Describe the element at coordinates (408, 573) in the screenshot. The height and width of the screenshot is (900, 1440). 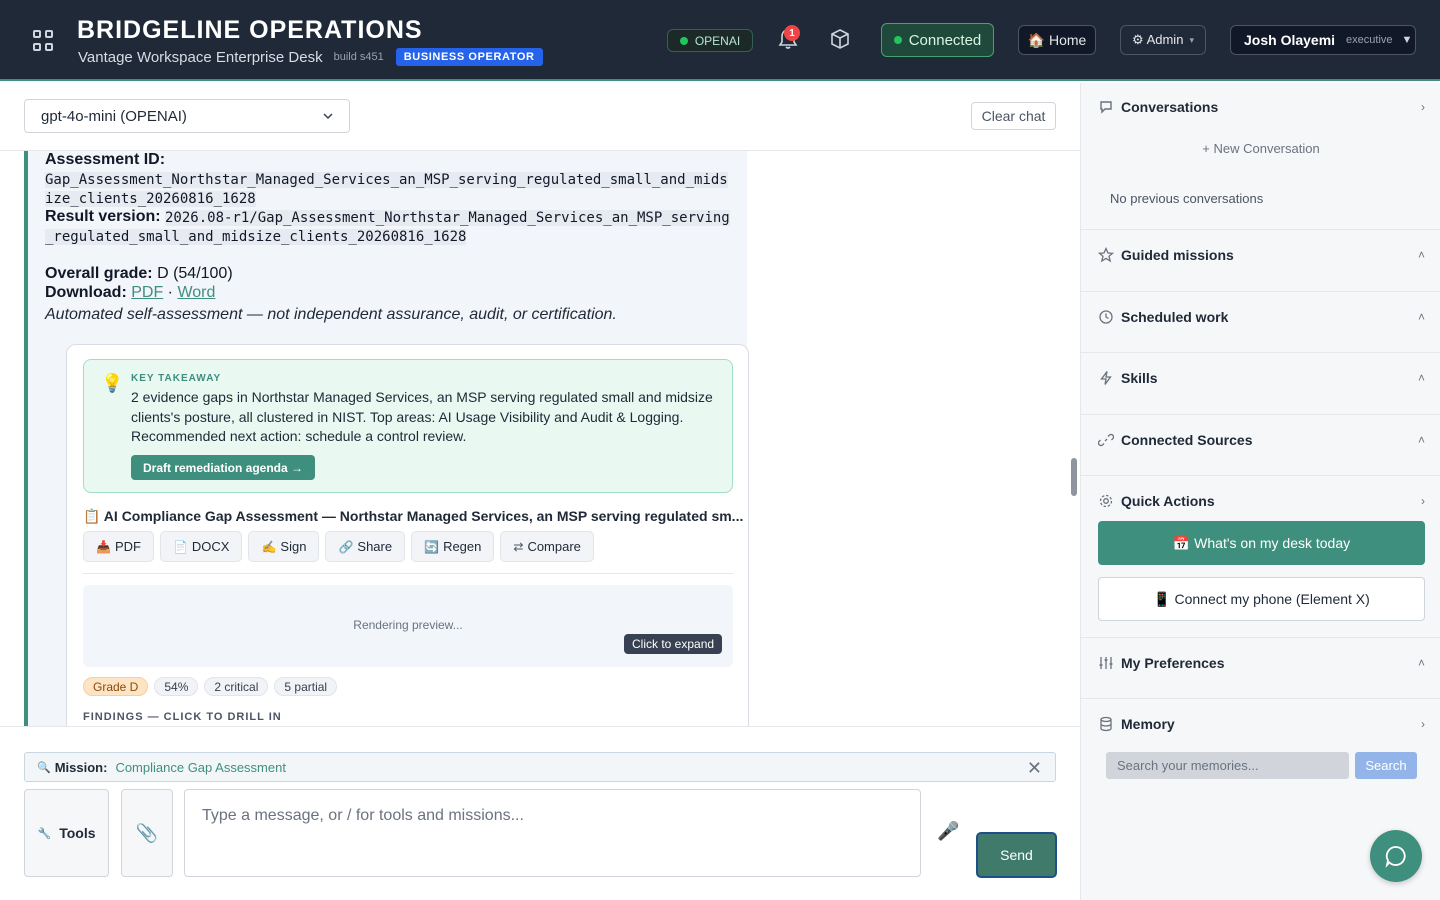
I see `divider` at that location.